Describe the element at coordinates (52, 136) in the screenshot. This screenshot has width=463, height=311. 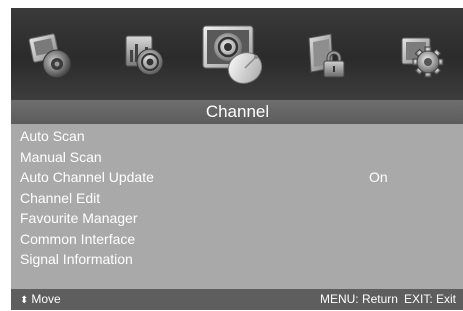
I see `menu-item-label: Auto Scan` at that location.